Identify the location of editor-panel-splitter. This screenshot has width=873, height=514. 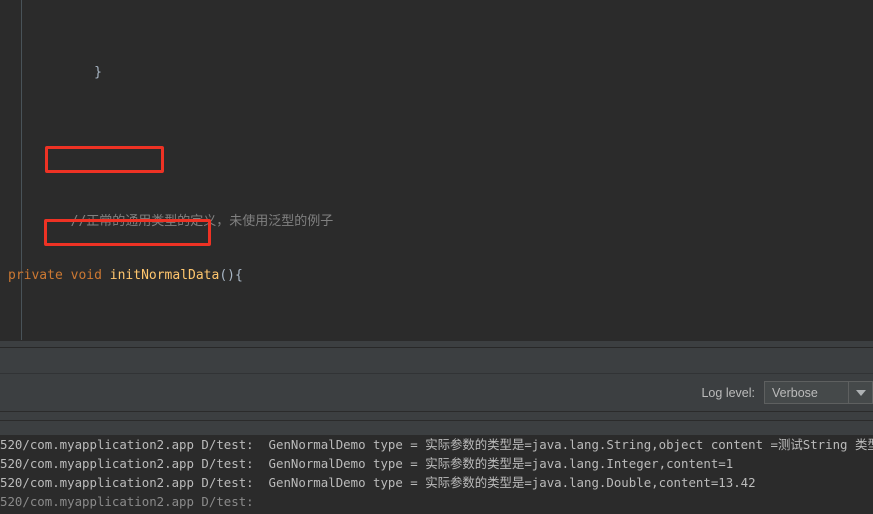
(436, 344).